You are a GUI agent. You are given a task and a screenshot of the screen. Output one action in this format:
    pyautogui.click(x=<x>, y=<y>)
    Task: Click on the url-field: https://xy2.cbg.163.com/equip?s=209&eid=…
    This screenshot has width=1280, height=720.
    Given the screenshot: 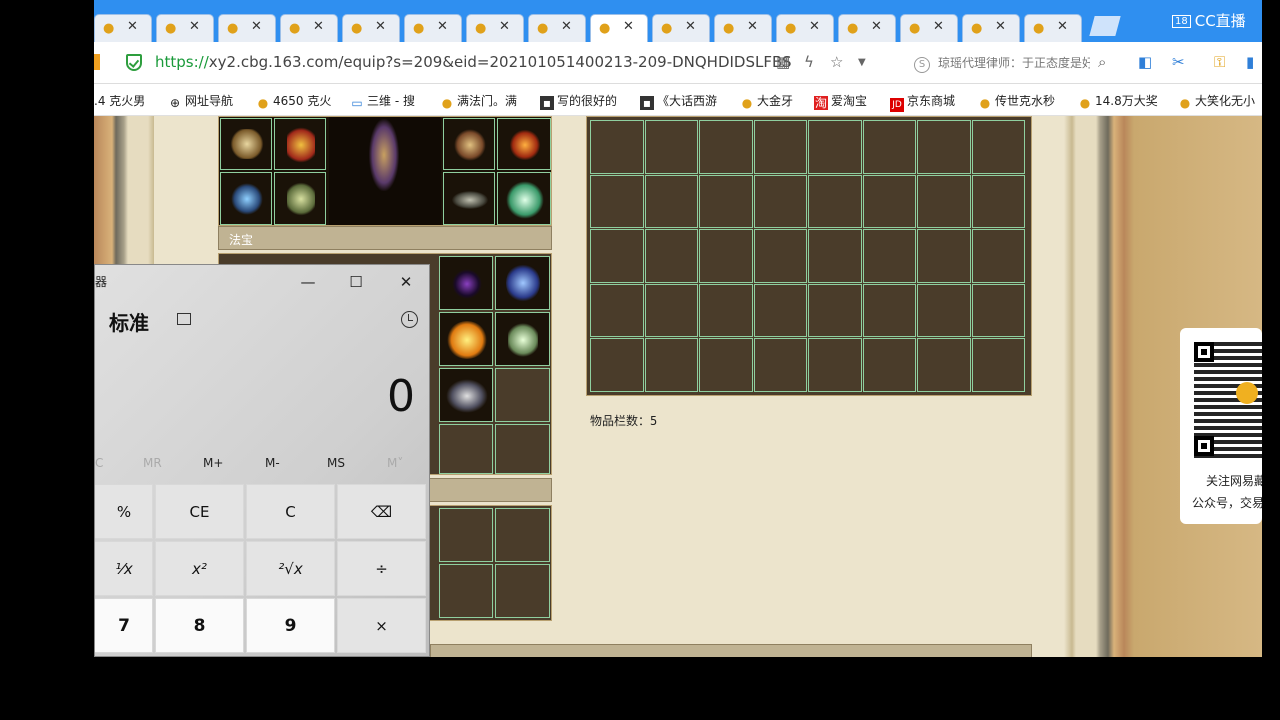 What is the action you would take?
    pyautogui.click(x=473, y=62)
    